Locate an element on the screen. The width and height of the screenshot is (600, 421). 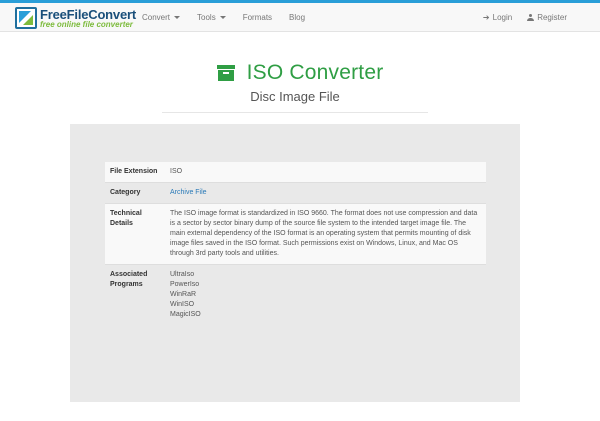
login-icon: ➔ is located at coordinates (486, 17).